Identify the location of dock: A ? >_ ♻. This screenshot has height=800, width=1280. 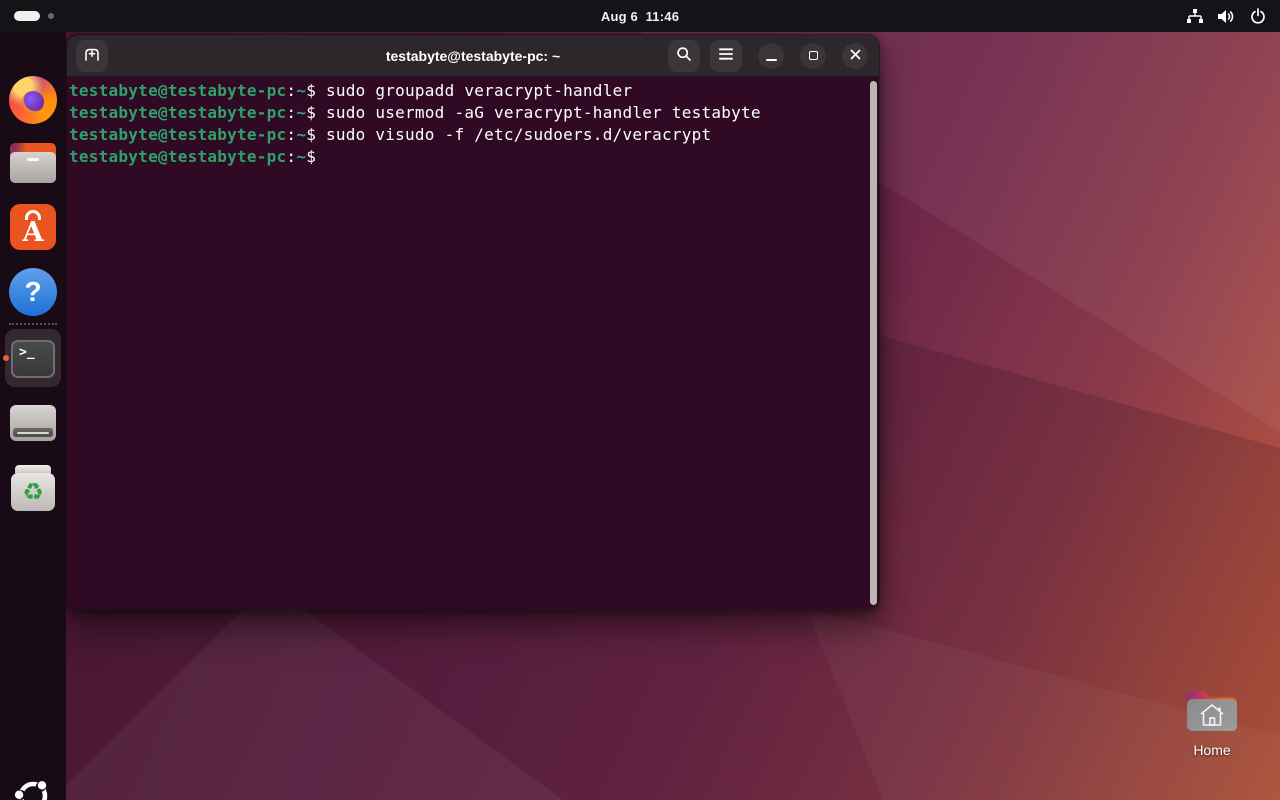
(33, 416).